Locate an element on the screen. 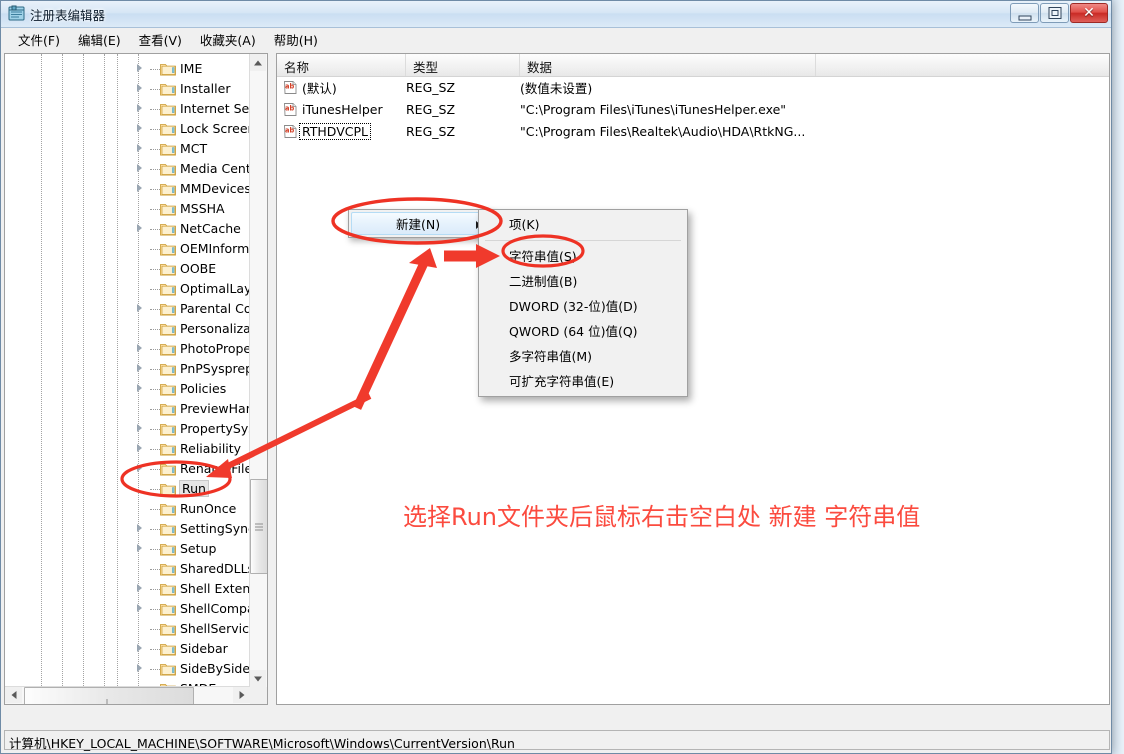  tree-item-label: Reliability is located at coordinates (211, 448).